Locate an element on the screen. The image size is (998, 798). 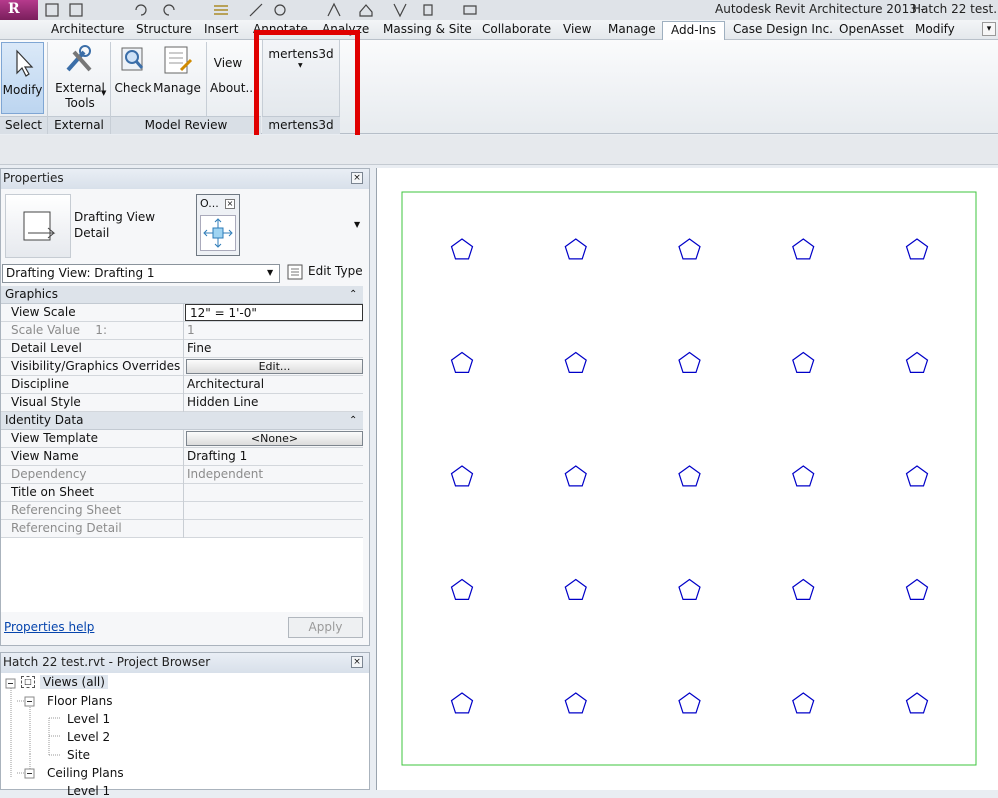
row-view-name: View Name Drafting 1 is located at coordinates (182, 457).